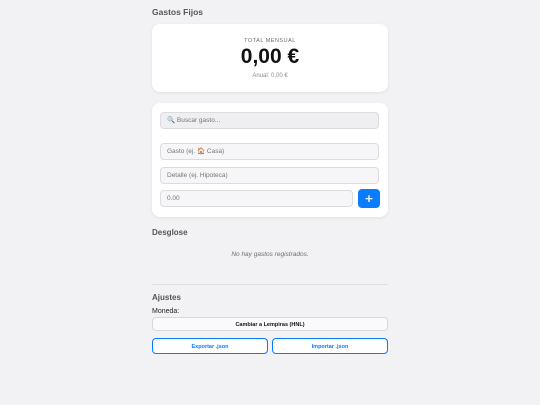 The image size is (540, 405). Describe the element at coordinates (210, 346) in the screenshot. I see `export-json-button: Exportar .json` at that location.